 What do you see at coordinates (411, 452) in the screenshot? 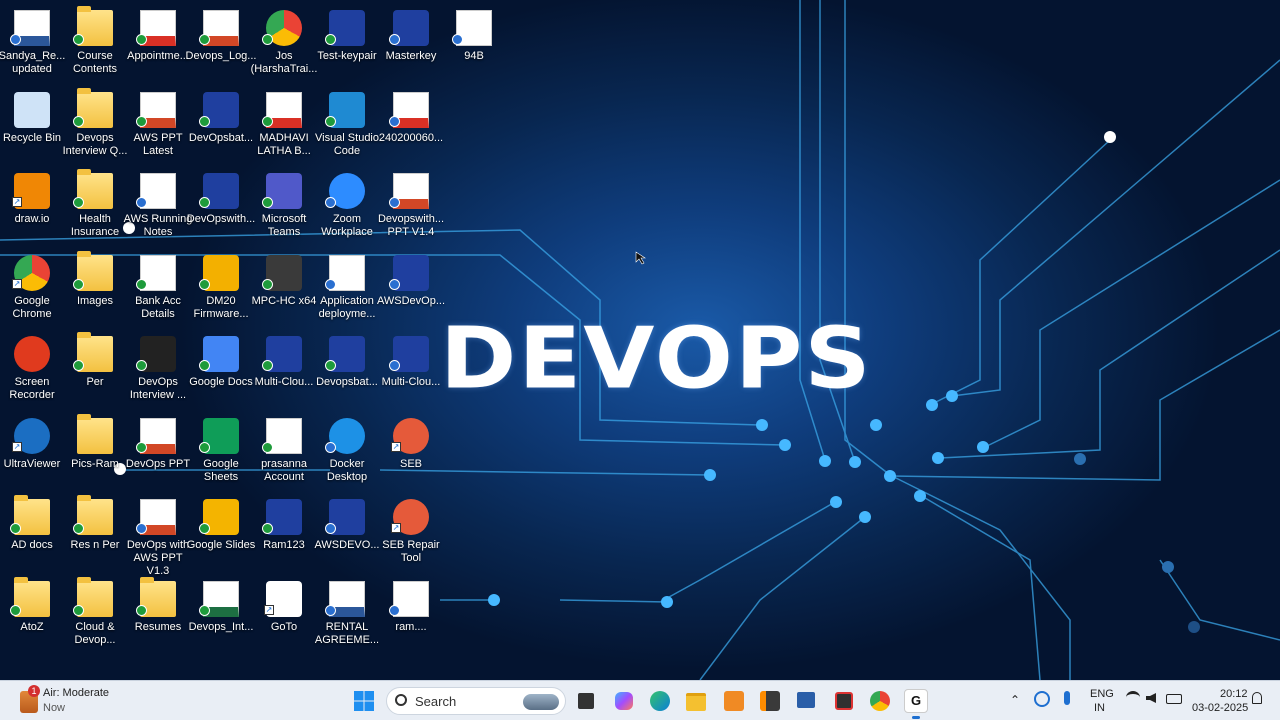
I see `desktop-icon: ↗ SEB` at bounding box center [411, 452].